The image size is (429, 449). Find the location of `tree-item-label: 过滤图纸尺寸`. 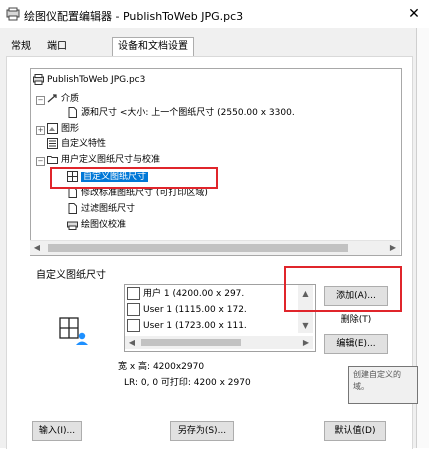

tree-item-label: 过滤图纸尺寸 is located at coordinates (108, 209).